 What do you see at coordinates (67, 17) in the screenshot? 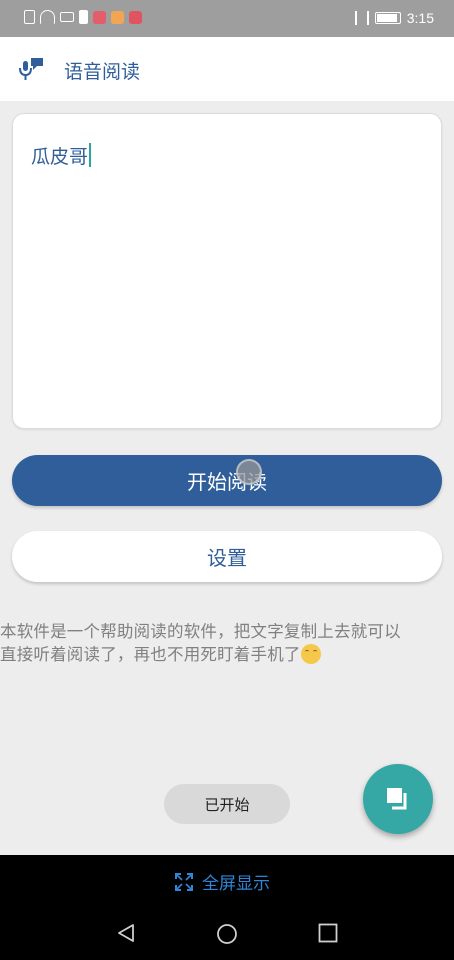
I see `data-icon` at bounding box center [67, 17].